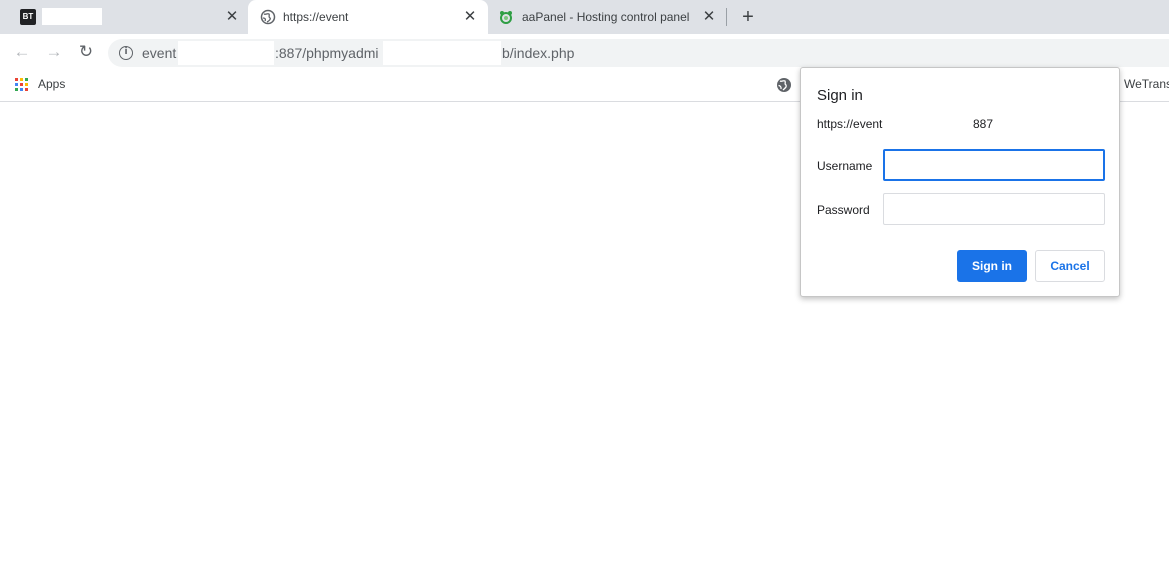  What do you see at coordinates (638, 53) in the screenshot?
I see `address-bar: i event :887/phpmyadmi b/index.php` at bounding box center [638, 53].